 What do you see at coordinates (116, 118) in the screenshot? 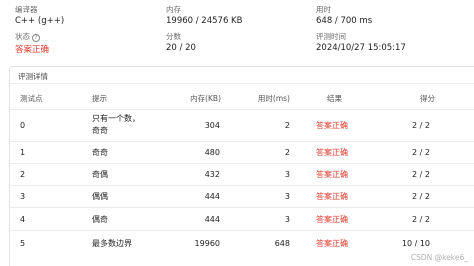
I see `row-hint: 只有一个数，` at bounding box center [116, 118].